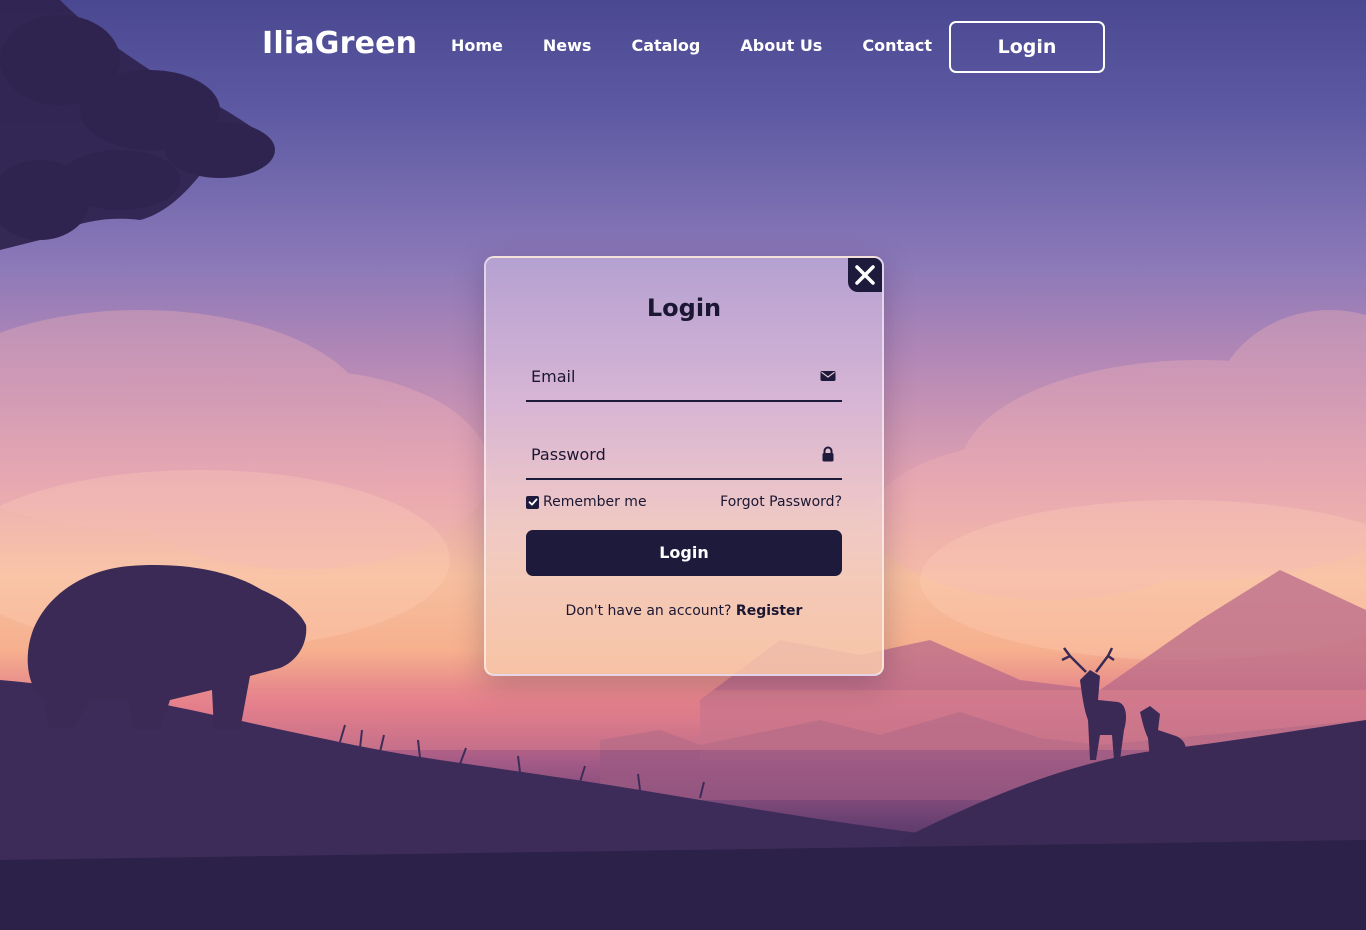  I want to click on close-icon, so click(865, 275).